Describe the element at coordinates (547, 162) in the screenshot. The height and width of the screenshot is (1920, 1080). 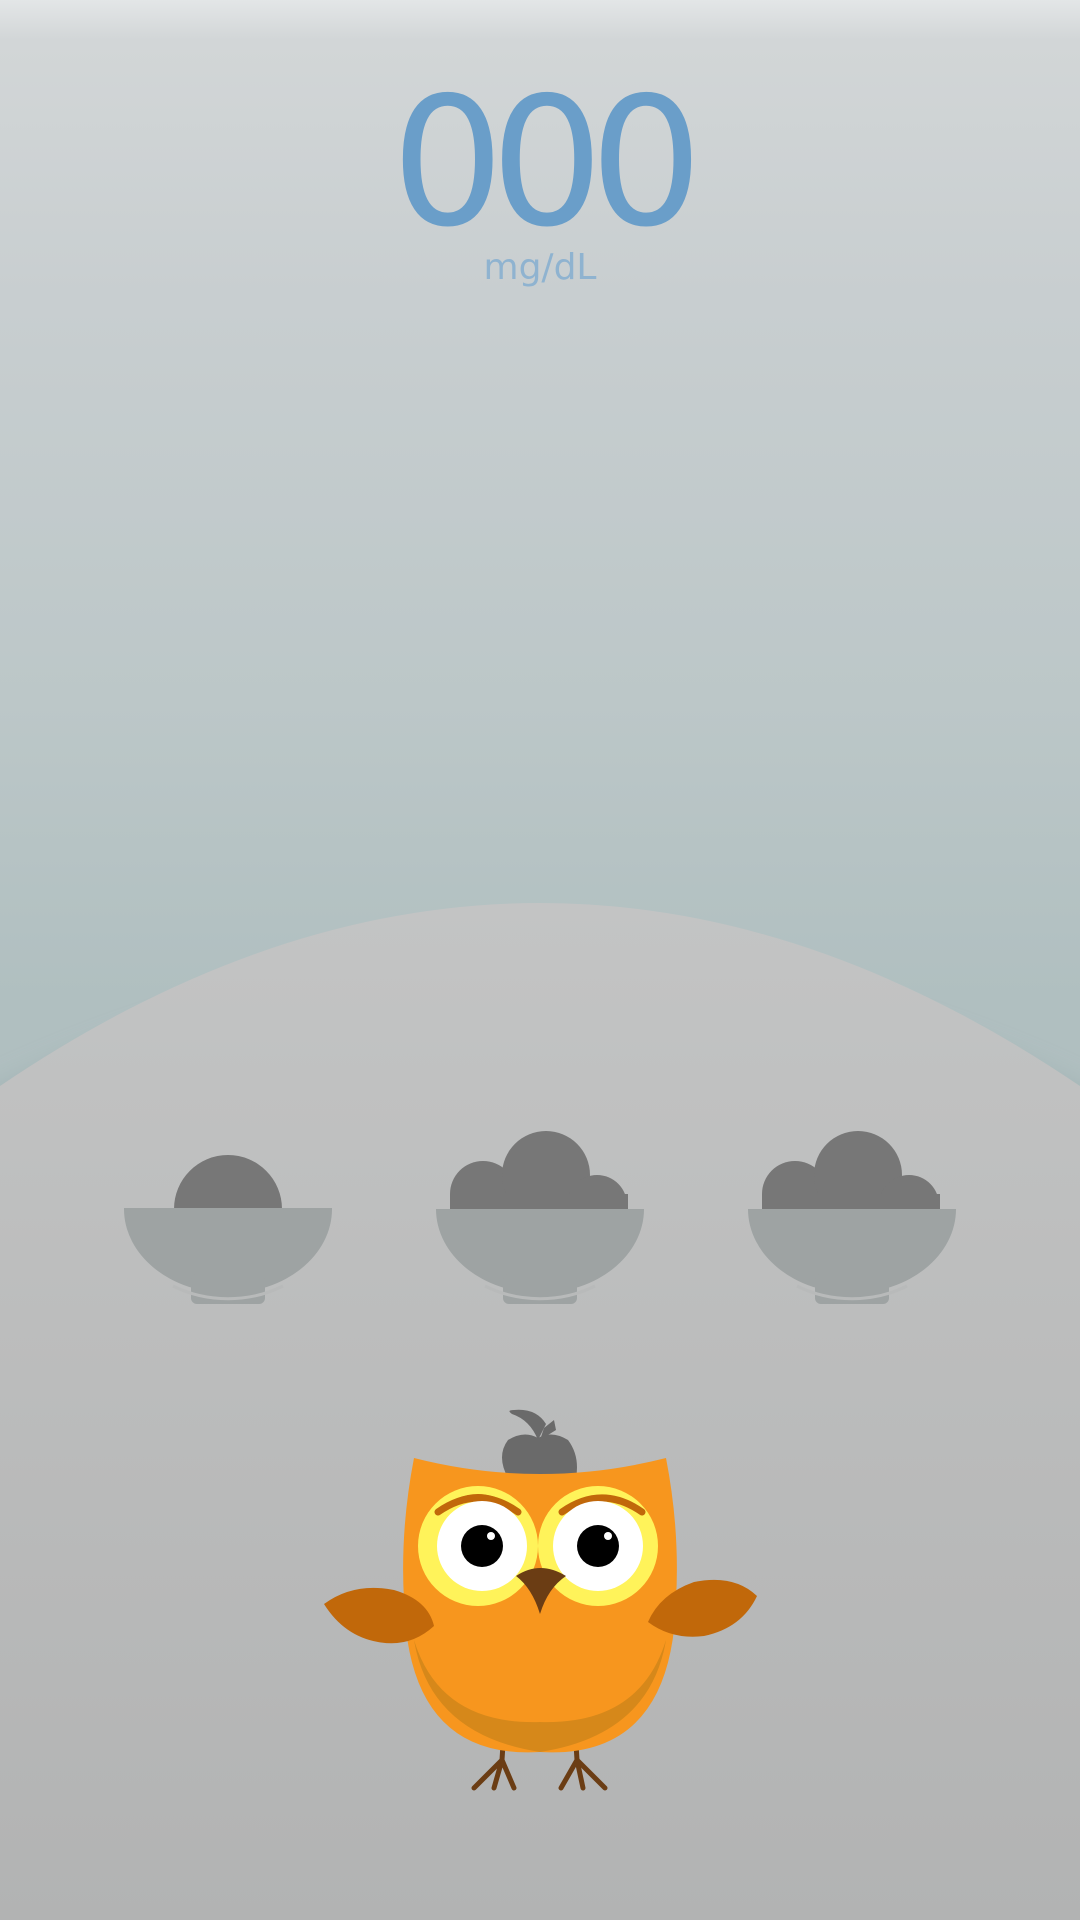
I see `glucose-value: 000` at that location.